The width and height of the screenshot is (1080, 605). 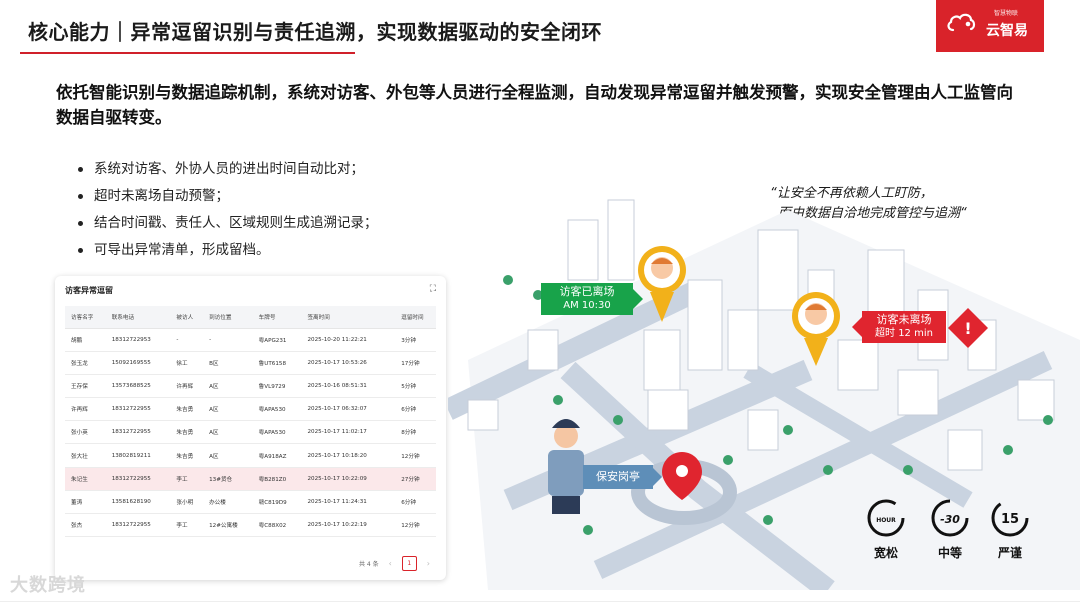 I want to click on level-label: 严谨, so click(x=1009, y=553).